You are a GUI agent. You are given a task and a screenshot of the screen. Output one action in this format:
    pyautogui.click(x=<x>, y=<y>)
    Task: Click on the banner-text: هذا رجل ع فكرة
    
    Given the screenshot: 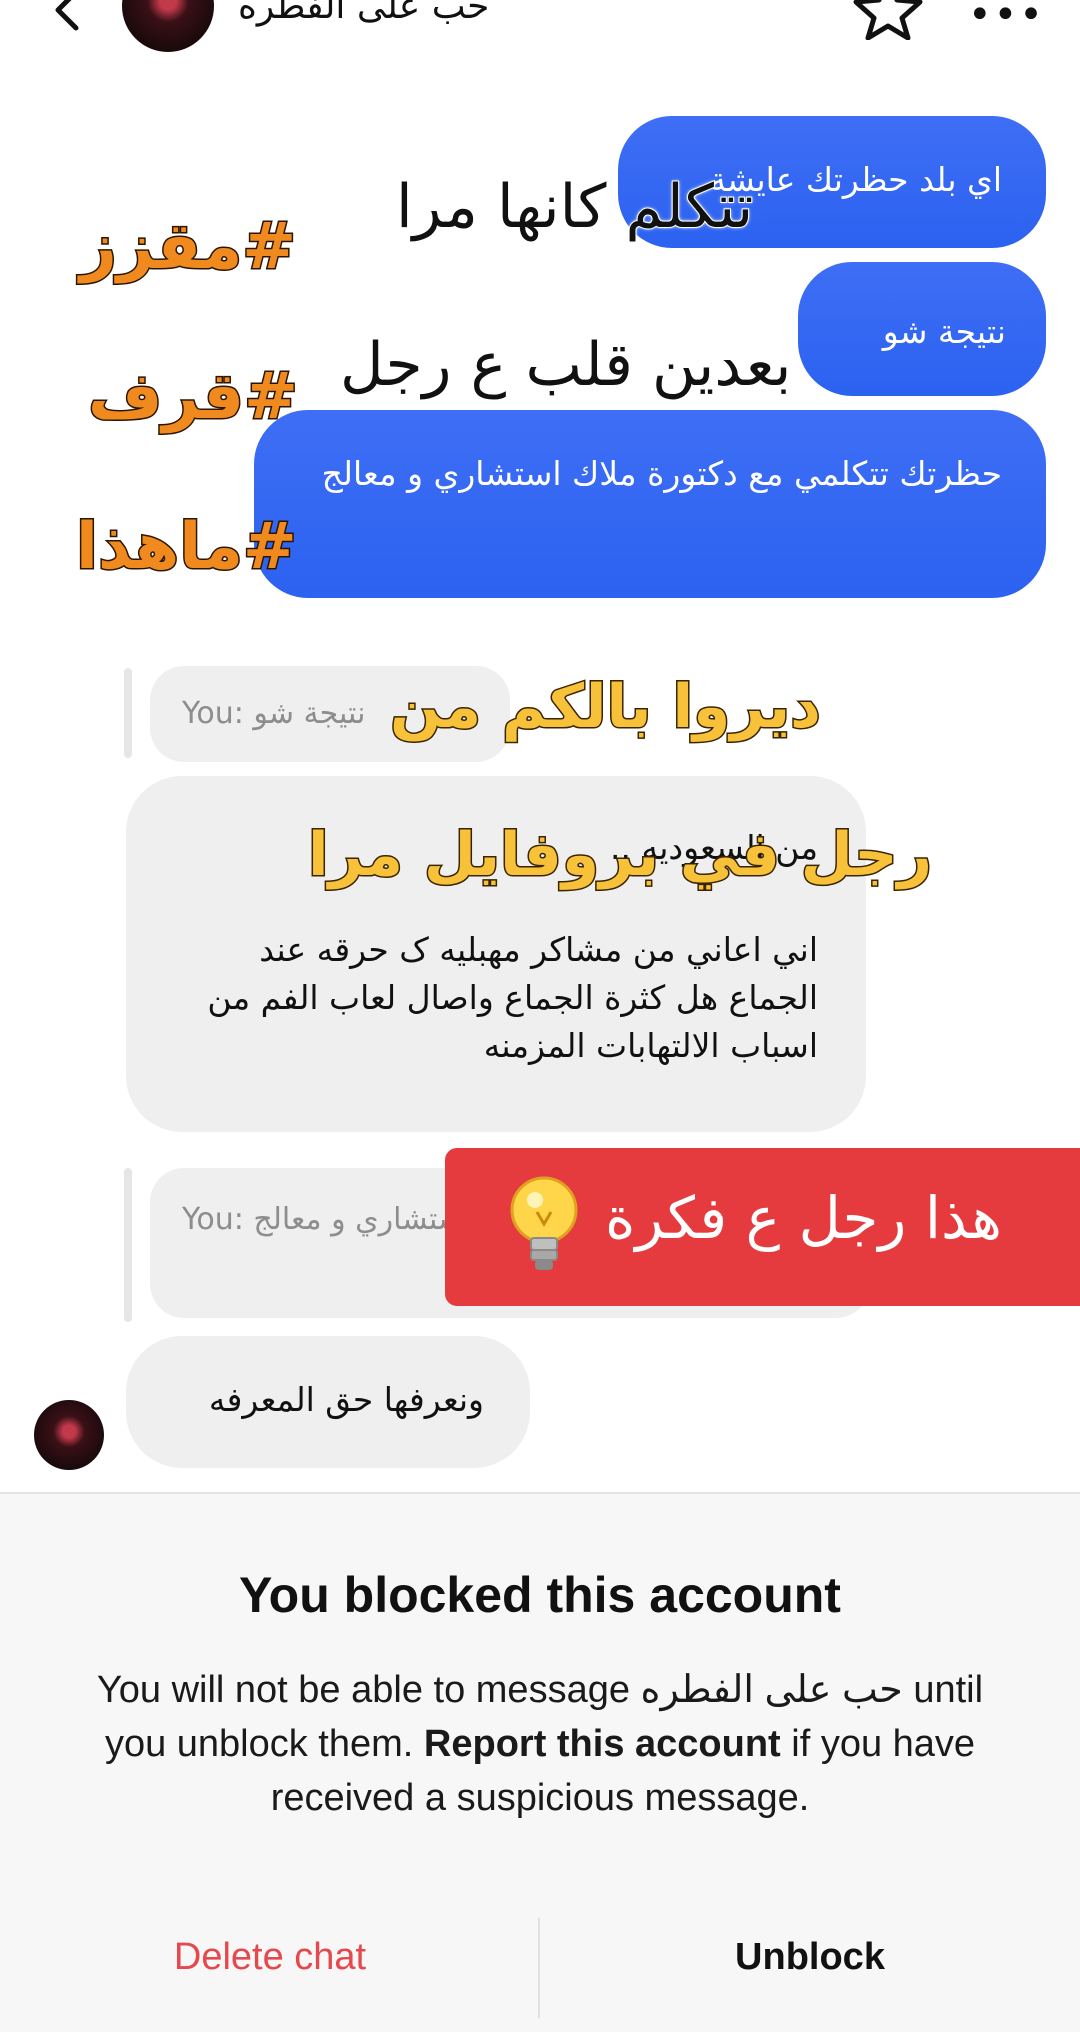 What is the action you would take?
    pyautogui.click(x=803, y=1218)
    